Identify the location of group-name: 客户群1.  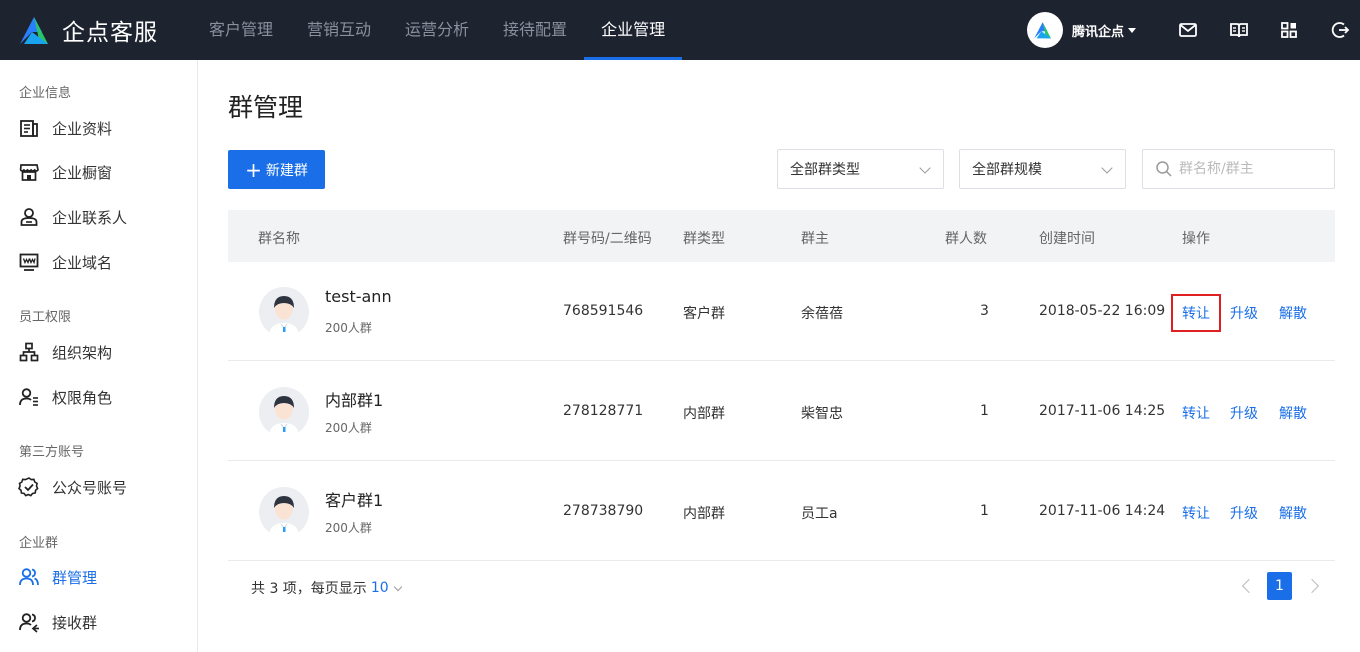
(354, 499).